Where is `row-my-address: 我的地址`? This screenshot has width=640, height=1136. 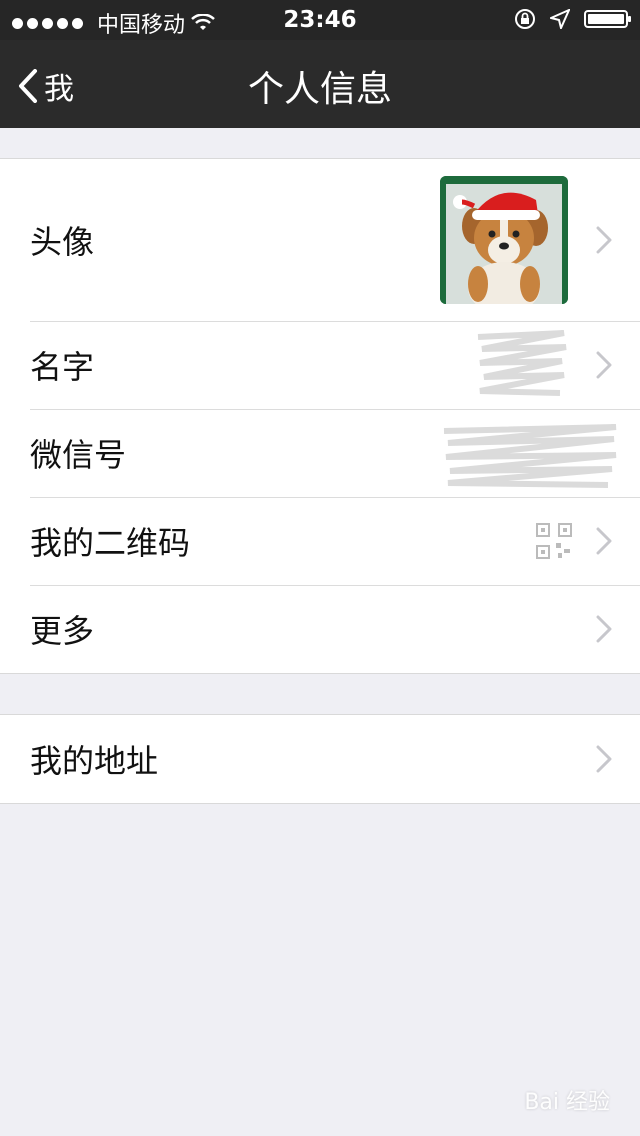
row-my-address: 我的地址 is located at coordinates (320, 759).